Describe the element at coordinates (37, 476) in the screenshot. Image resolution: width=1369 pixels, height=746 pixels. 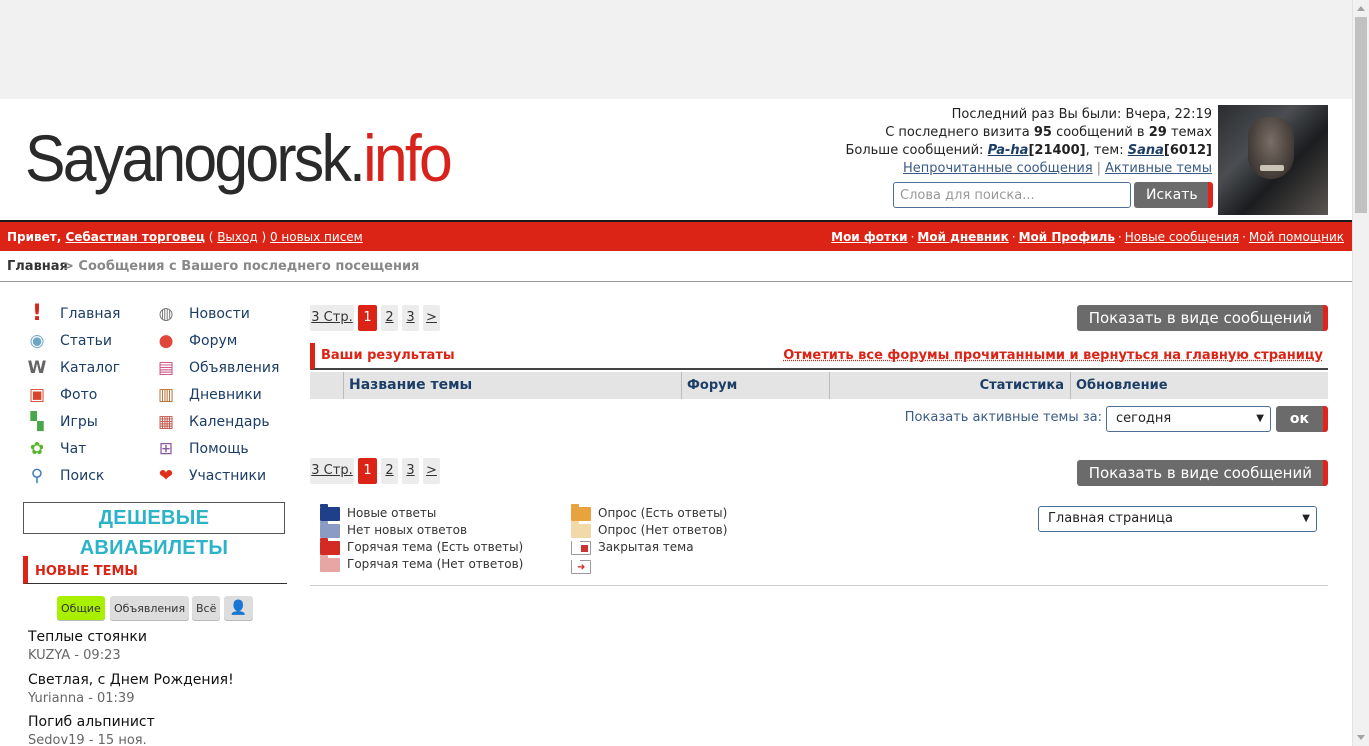
I see `magnifier-icon: ⚲` at that location.